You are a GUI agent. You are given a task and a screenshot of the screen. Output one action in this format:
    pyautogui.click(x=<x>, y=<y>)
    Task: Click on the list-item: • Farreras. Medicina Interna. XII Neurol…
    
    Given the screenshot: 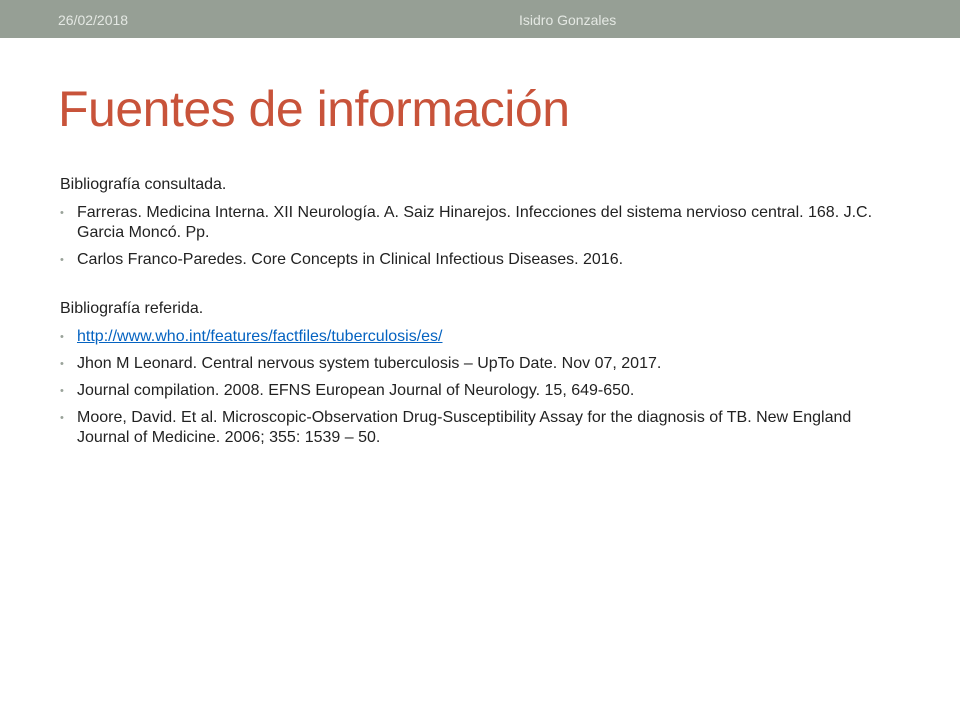 What is the action you would take?
    pyautogui.click(x=480, y=223)
    